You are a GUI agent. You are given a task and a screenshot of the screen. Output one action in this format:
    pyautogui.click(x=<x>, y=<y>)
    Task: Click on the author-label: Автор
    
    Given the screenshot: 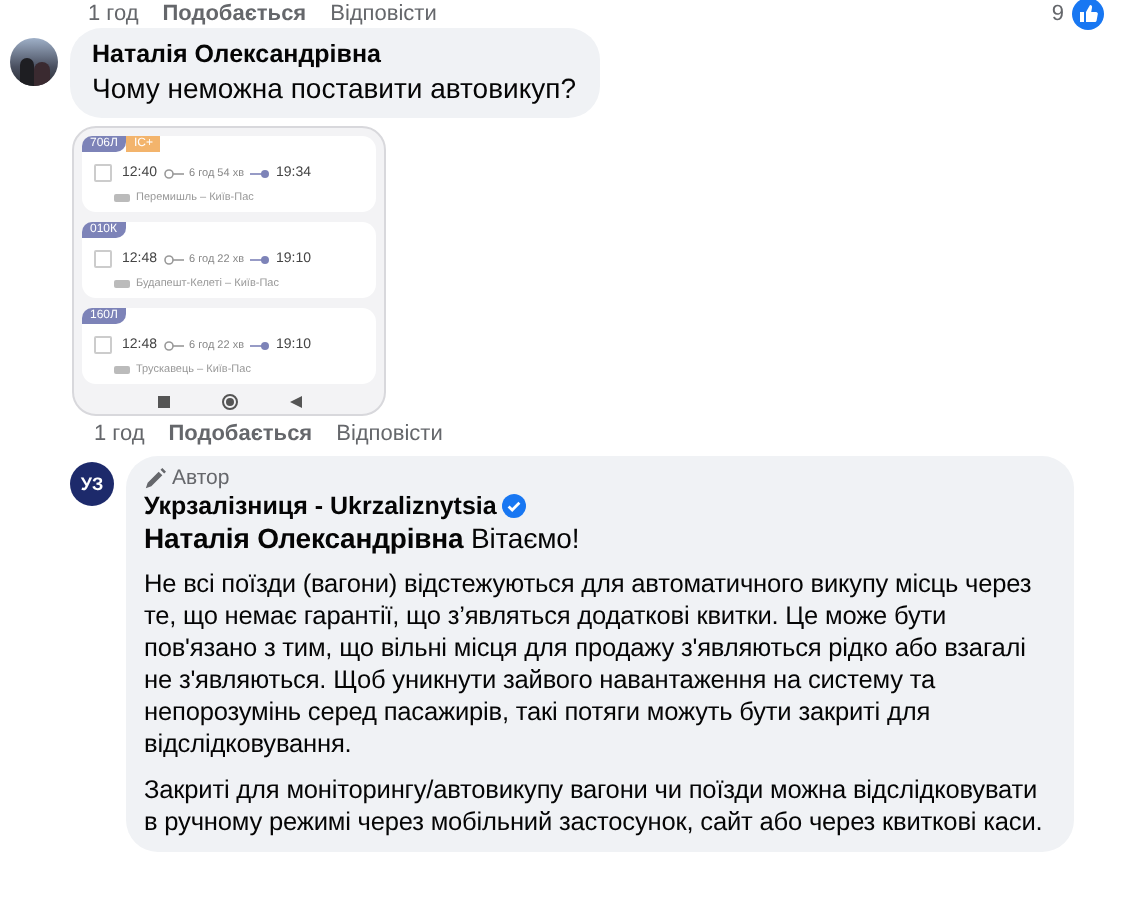 What is the action you would take?
    pyautogui.click(x=201, y=478)
    